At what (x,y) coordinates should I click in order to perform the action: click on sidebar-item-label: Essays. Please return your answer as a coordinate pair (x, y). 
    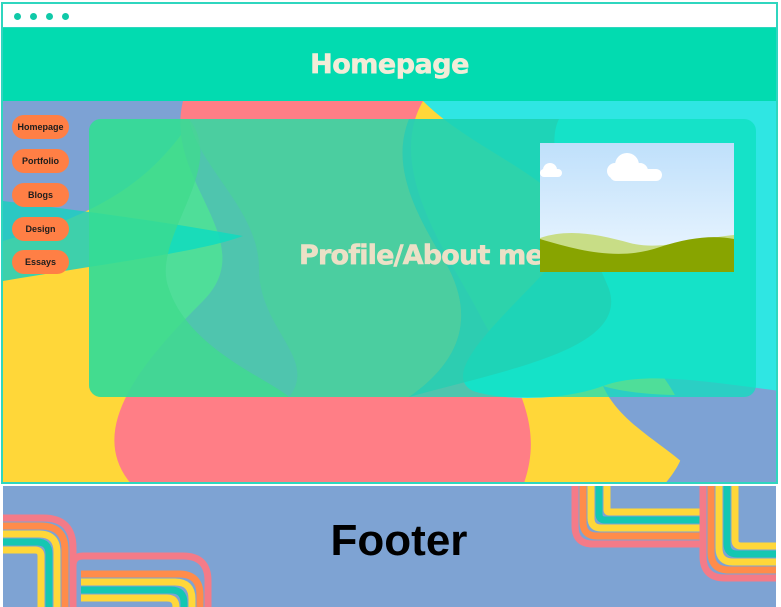
    Looking at the image, I should click on (40, 262).